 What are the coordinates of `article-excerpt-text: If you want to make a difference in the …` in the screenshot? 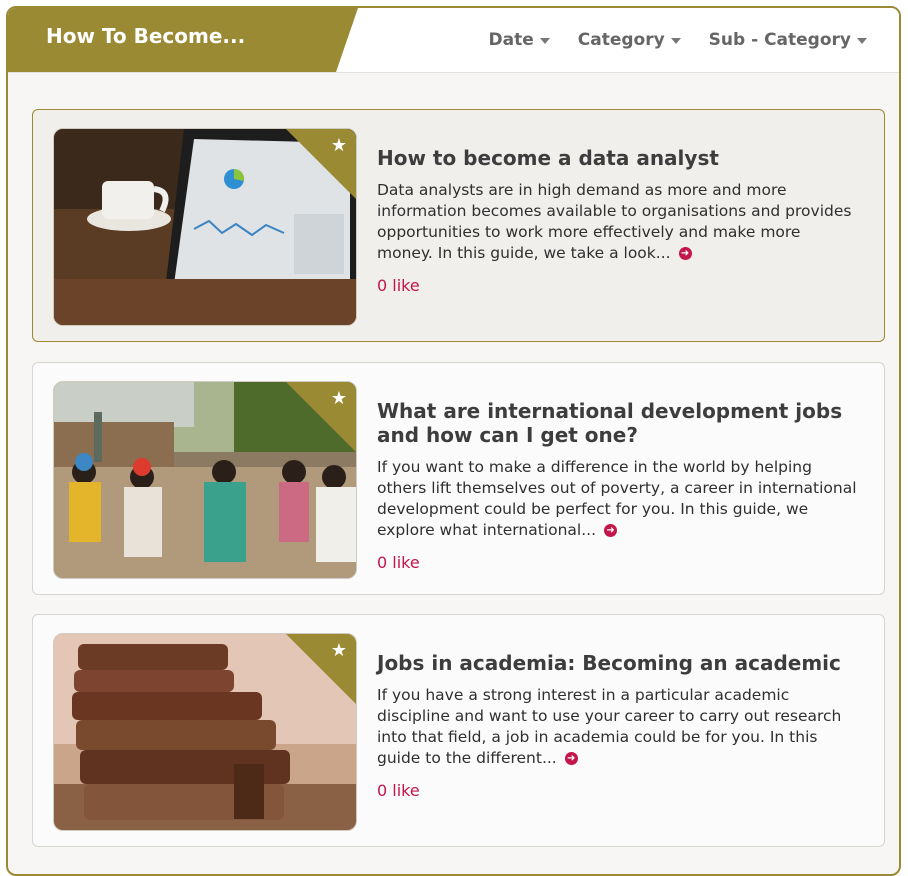 It's located at (617, 498).